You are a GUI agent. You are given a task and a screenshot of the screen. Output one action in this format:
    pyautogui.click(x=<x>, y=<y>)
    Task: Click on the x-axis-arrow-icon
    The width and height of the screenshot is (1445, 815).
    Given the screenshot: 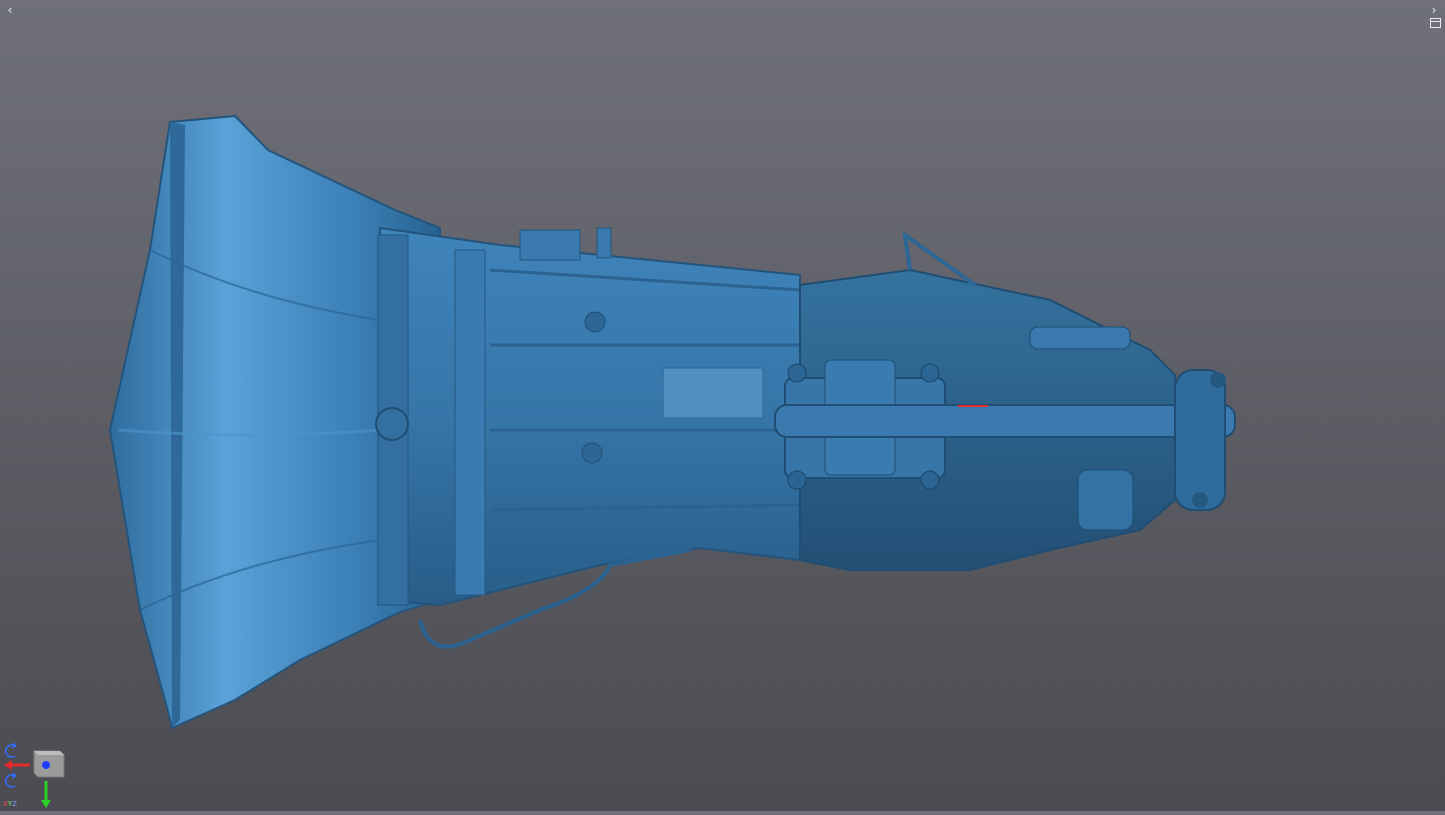 What is the action you would take?
    pyautogui.click(x=17, y=765)
    